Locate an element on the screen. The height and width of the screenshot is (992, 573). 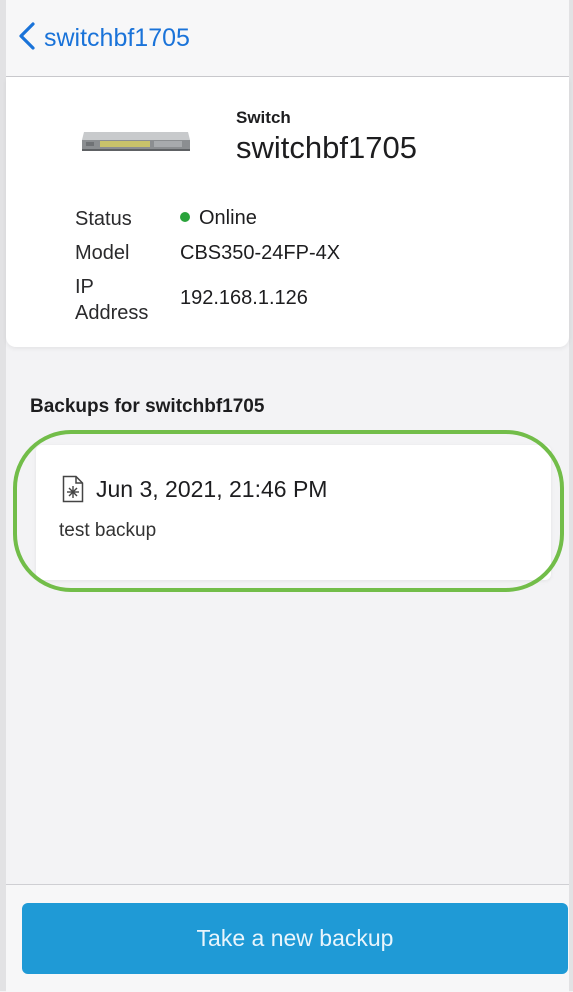
backups-section-title: Backups for switchbf1705 is located at coordinates (147, 406).